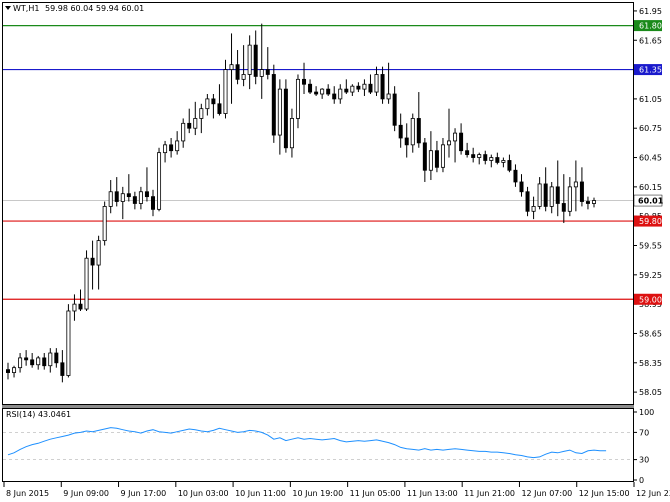  What do you see at coordinates (650, 99) in the screenshot?
I see `price-tick-label: 61.05` at bounding box center [650, 99].